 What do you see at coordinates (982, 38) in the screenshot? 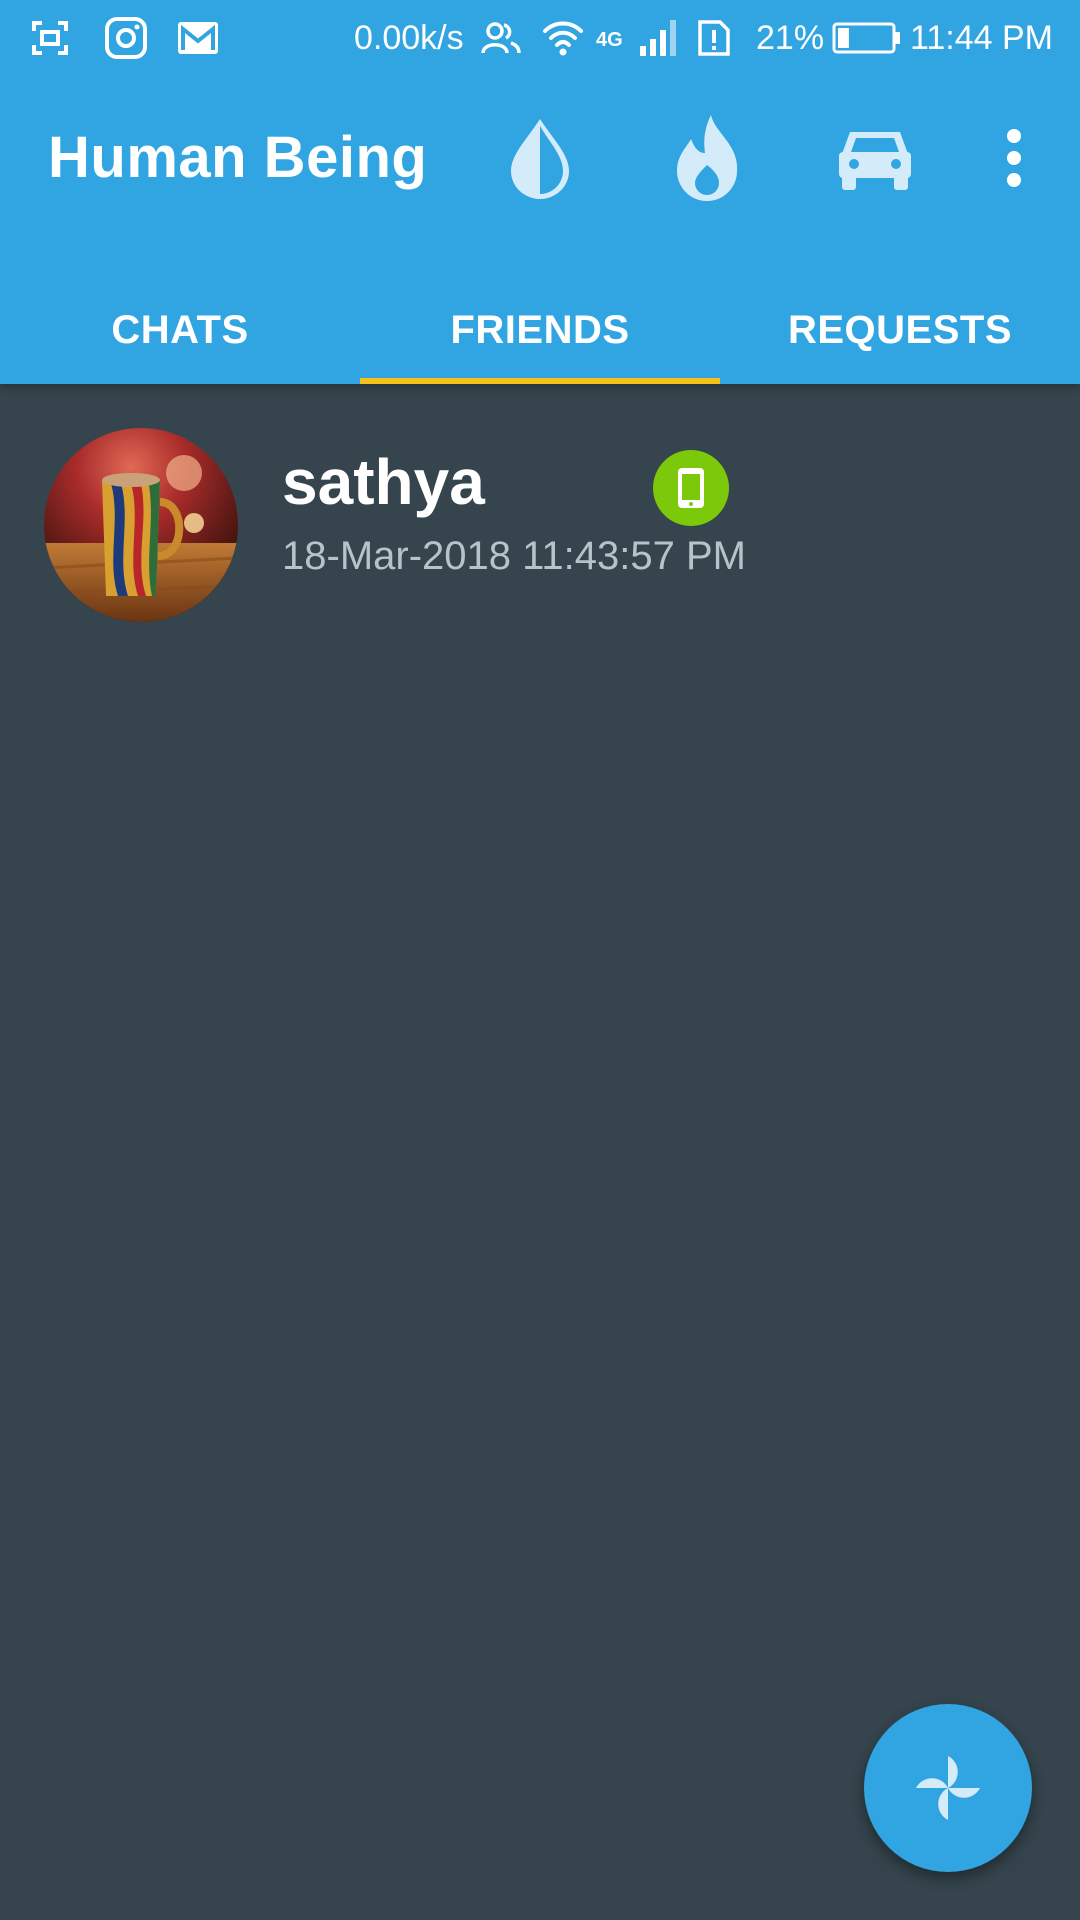
I see `clock: 11:44 PM` at bounding box center [982, 38].